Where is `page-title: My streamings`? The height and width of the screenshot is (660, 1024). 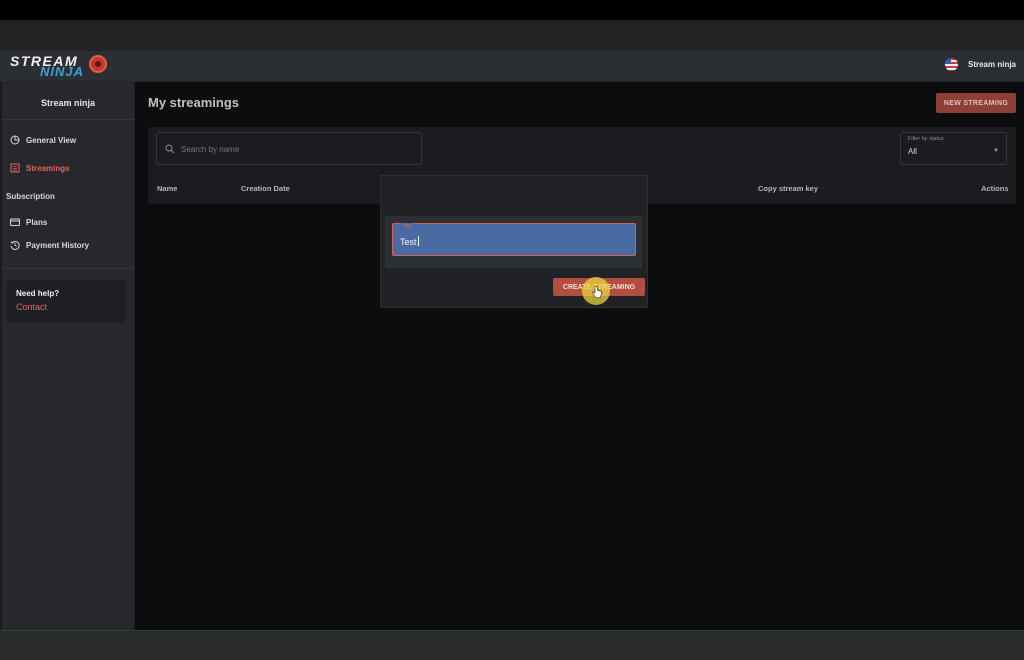 page-title: My streamings is located at coordinates (194, 102).